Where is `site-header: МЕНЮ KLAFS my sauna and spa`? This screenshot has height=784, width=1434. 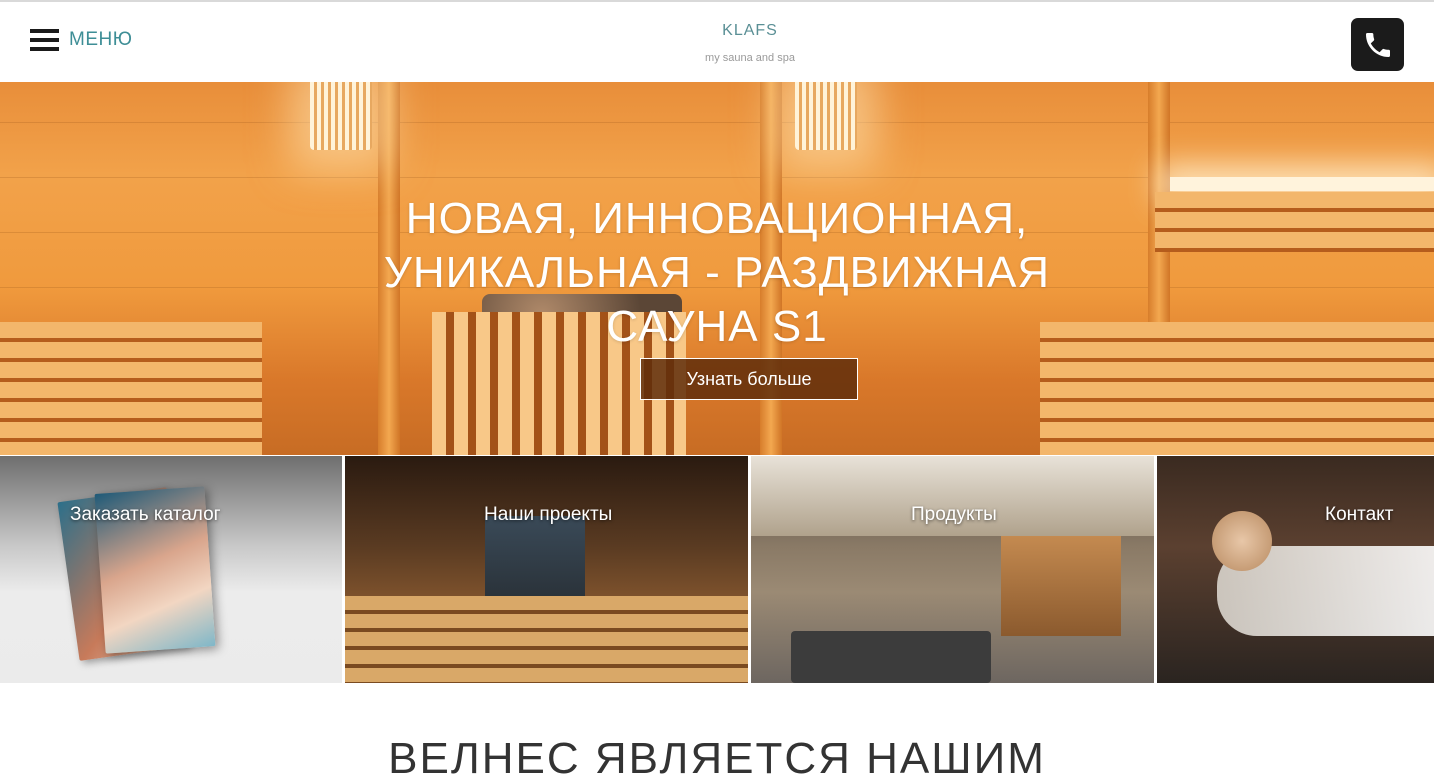
site-header: МЕНЮ KLAFS my sauna and spa is located at coordinates (717, 42).